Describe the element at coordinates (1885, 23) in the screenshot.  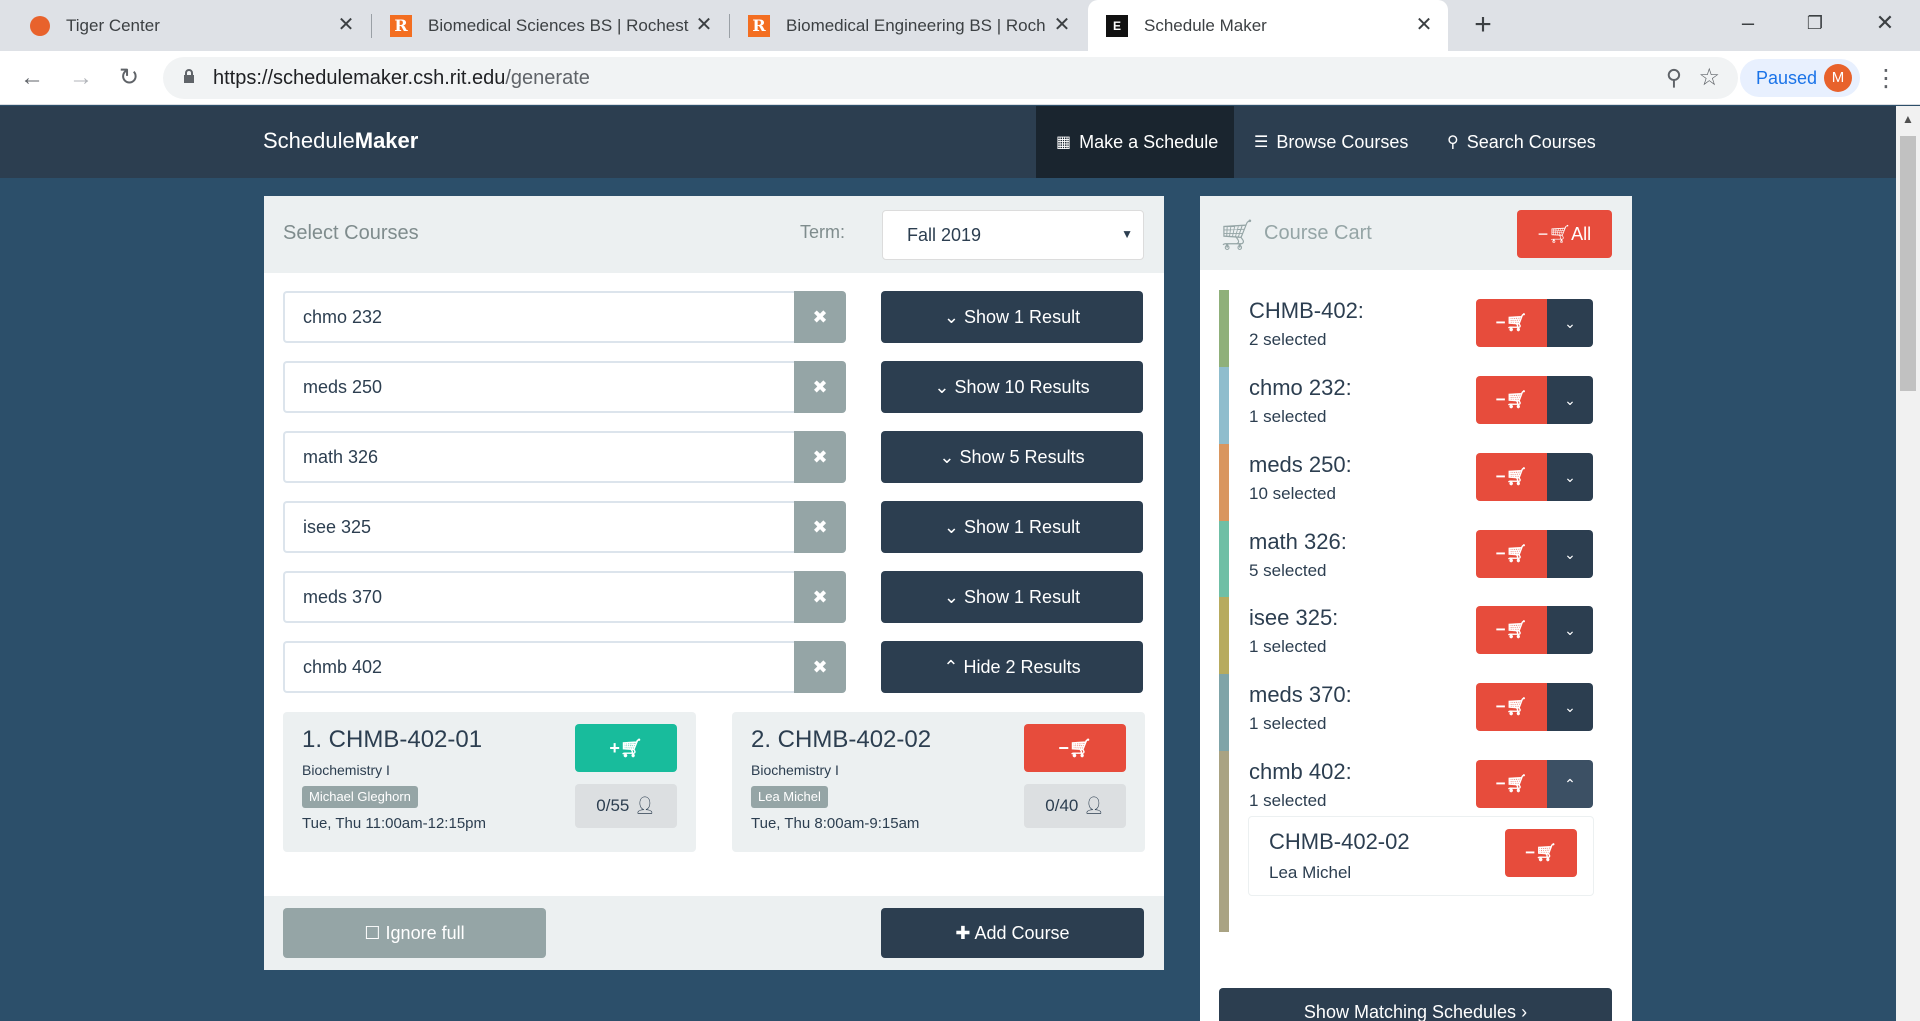
I see `window-close-button: ✕` at that location.